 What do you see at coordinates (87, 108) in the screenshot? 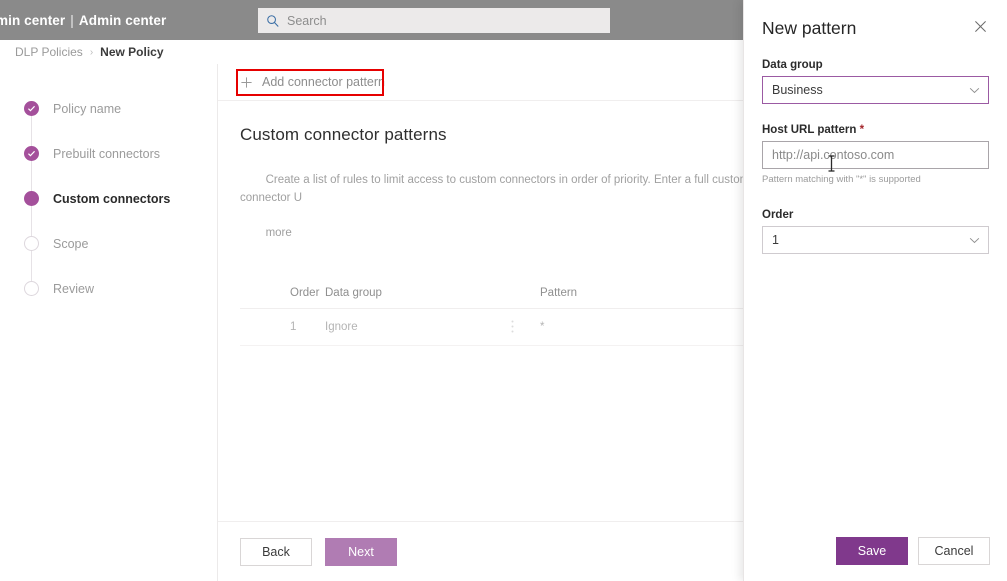
I see `sidebar-item-label: Policy name` at bounding box center [87, 108].